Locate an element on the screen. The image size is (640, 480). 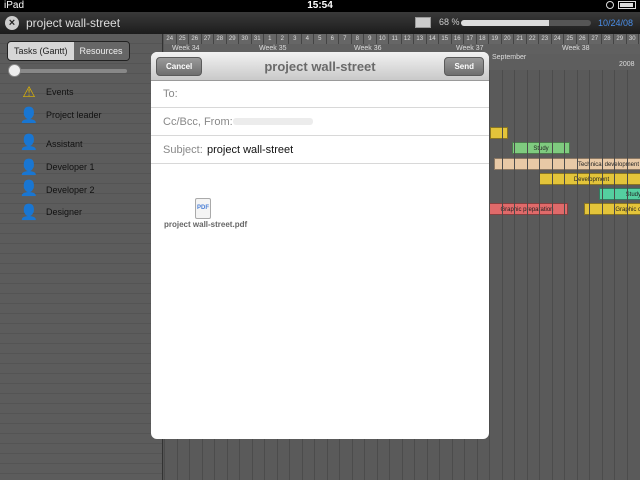
day-cell: 20 is located at coordinates (508, 39).